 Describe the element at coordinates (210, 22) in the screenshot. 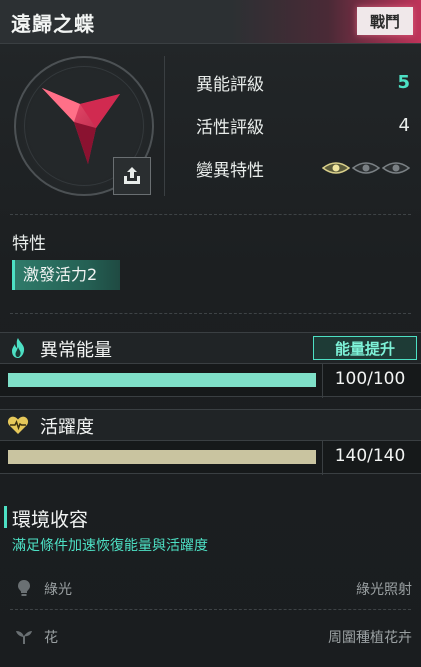

I see `header: 遠歸之蝶 戰鬥` at that location.